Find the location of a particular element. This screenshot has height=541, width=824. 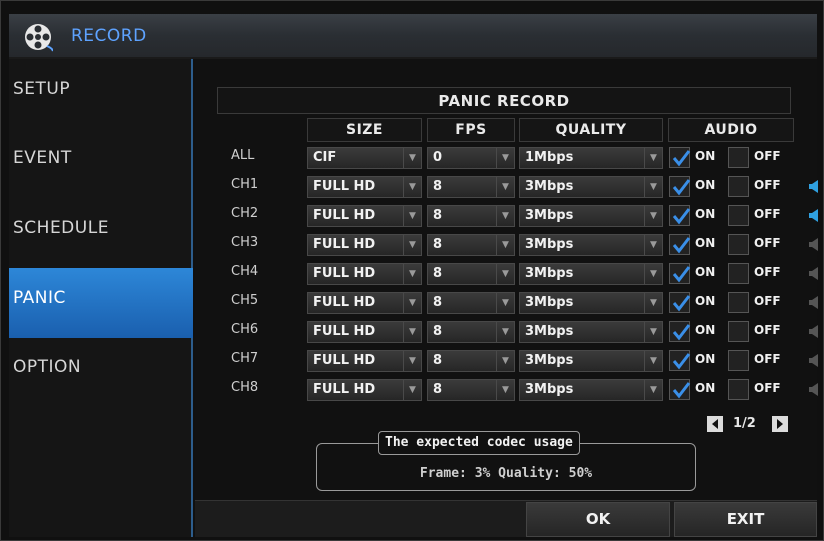

sidebar-item-setup: SETUP is located at coordinates (101, 94).